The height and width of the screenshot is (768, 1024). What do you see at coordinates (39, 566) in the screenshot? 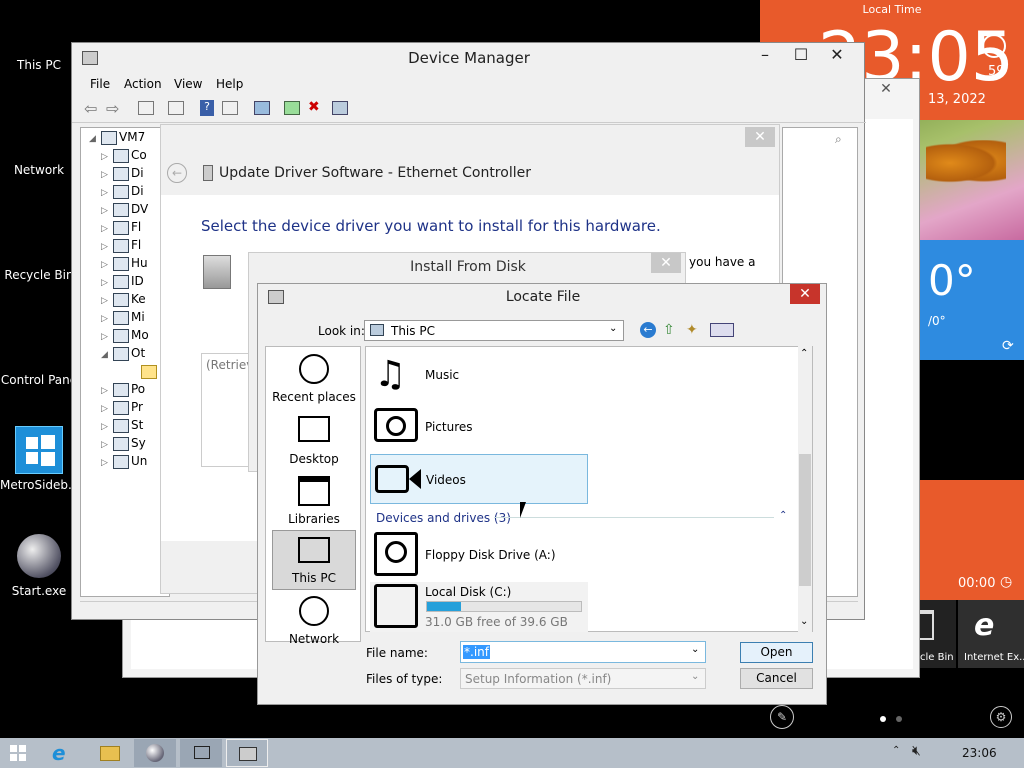
I see `desktop-icon-start-exe: Start.exe` at bounding box center [39, 566].